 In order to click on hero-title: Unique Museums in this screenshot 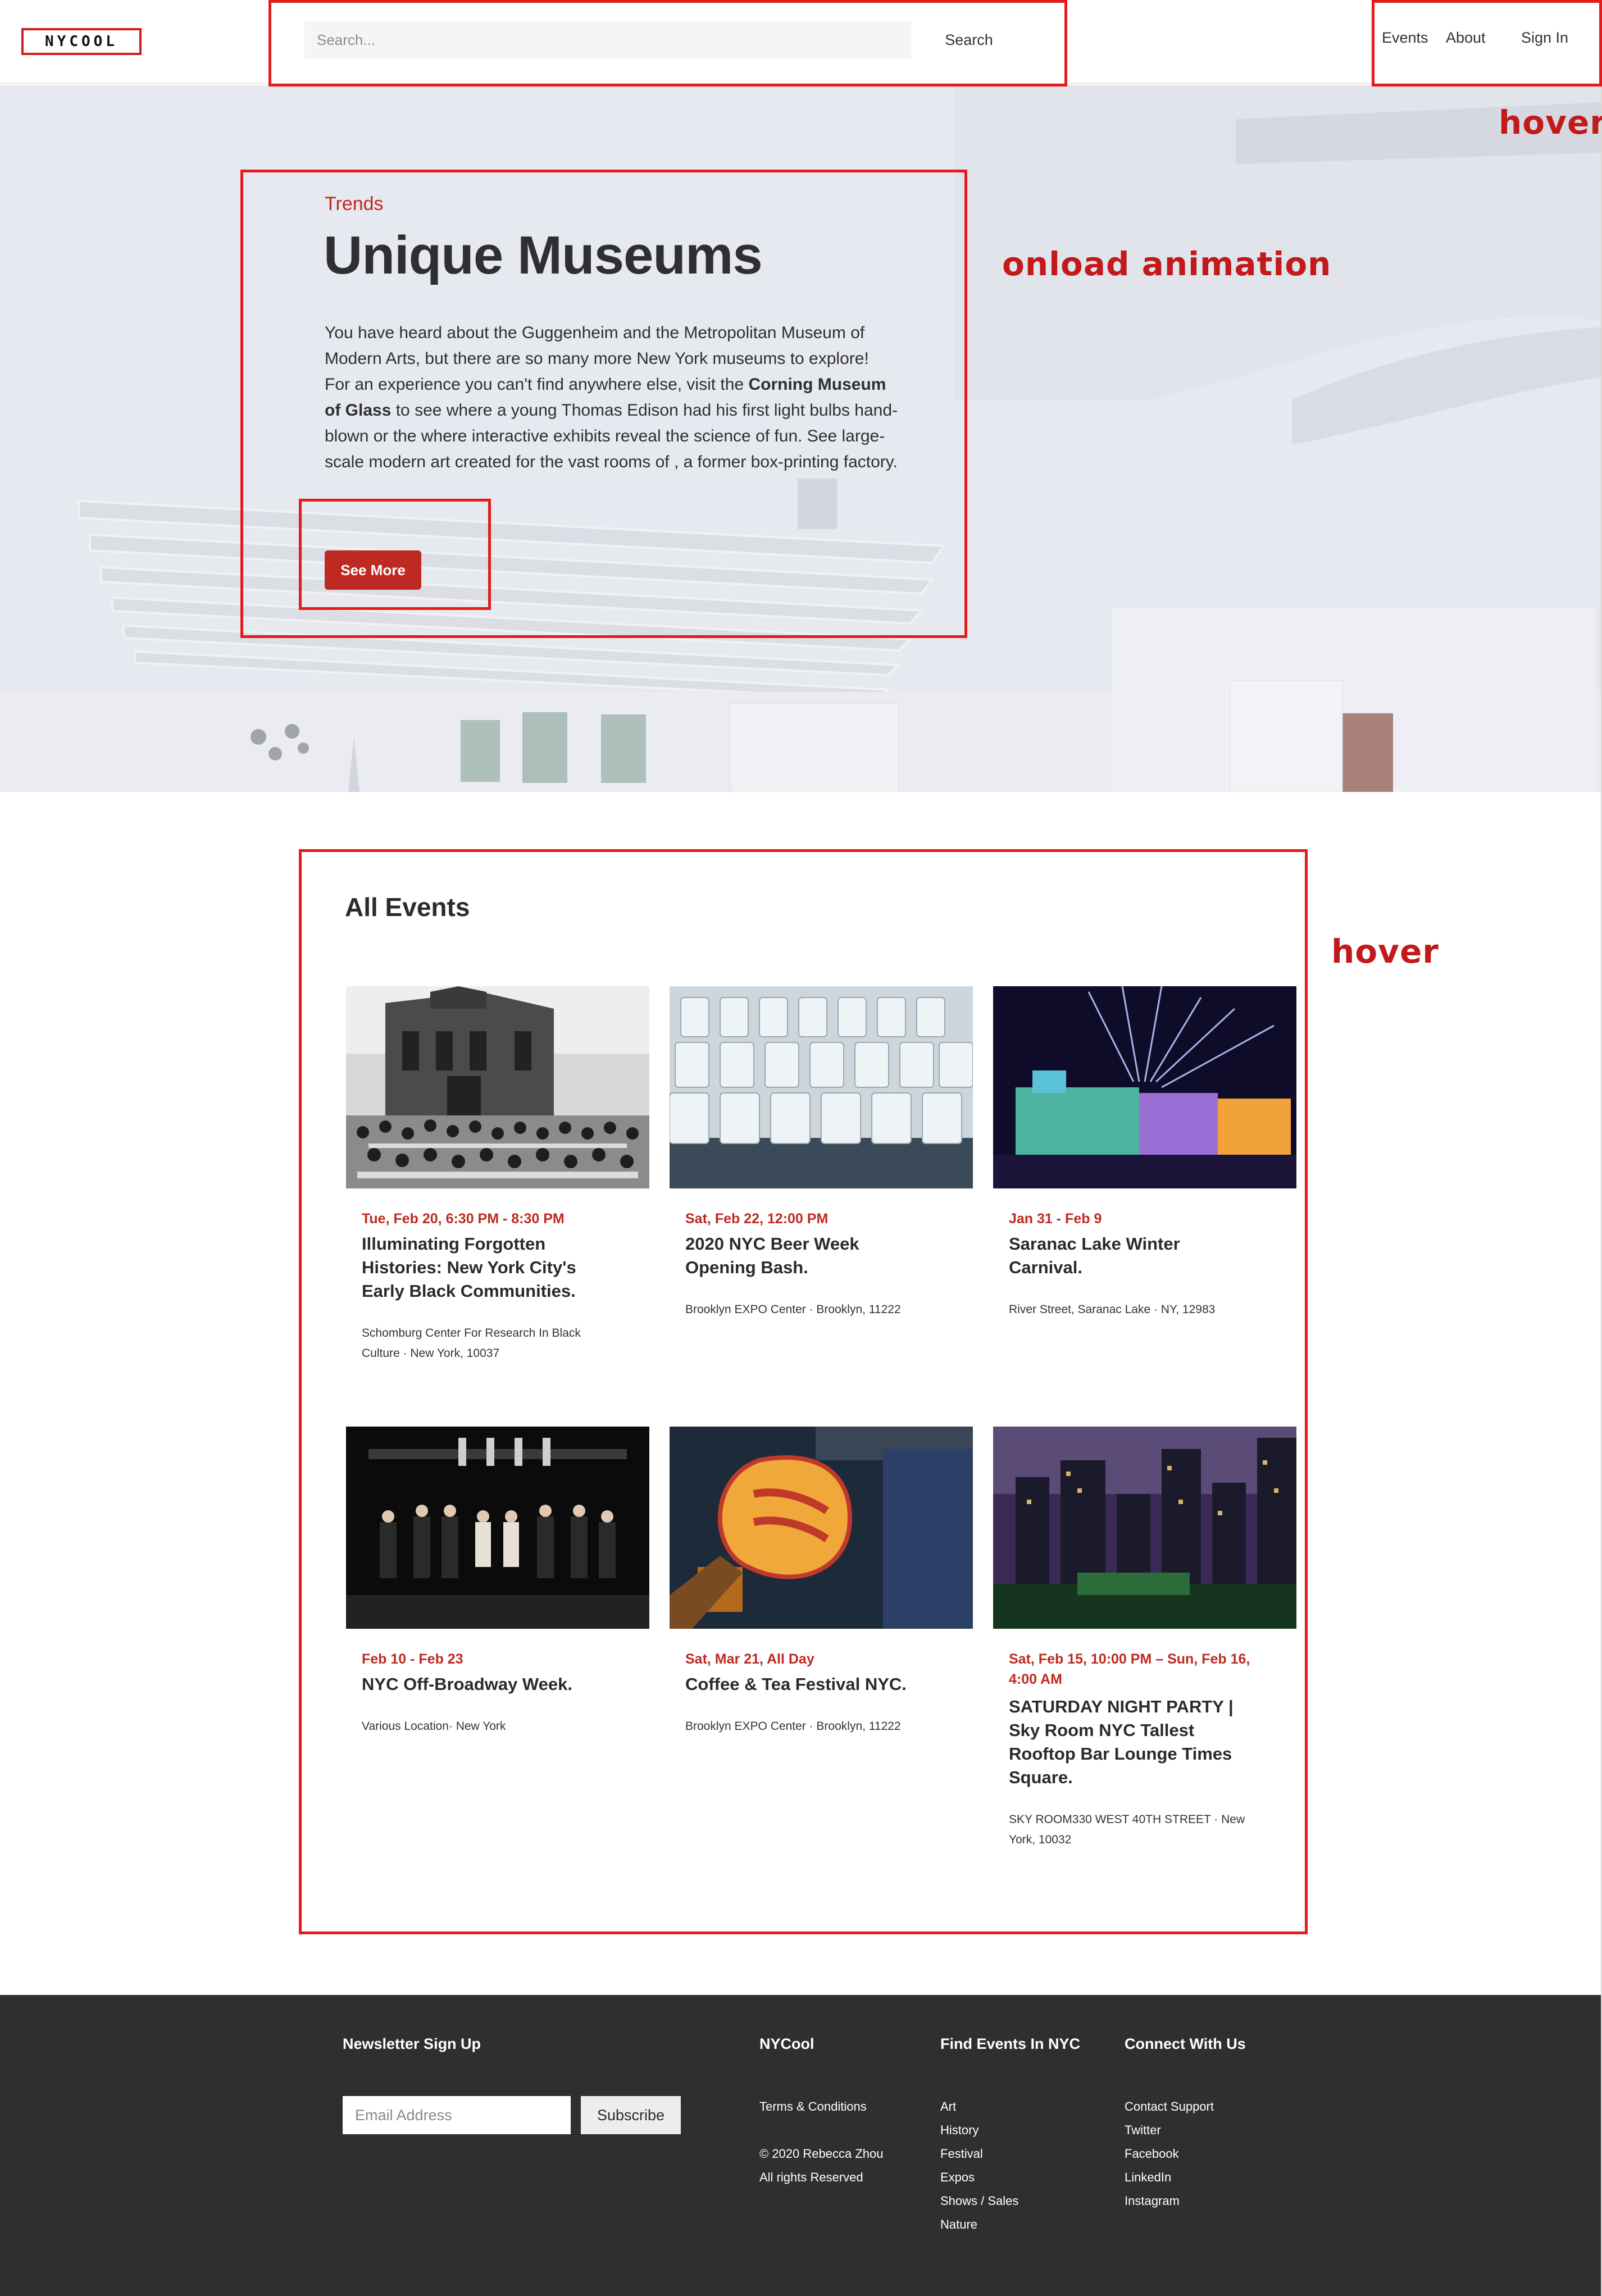, I will do `click(543, 255)`.